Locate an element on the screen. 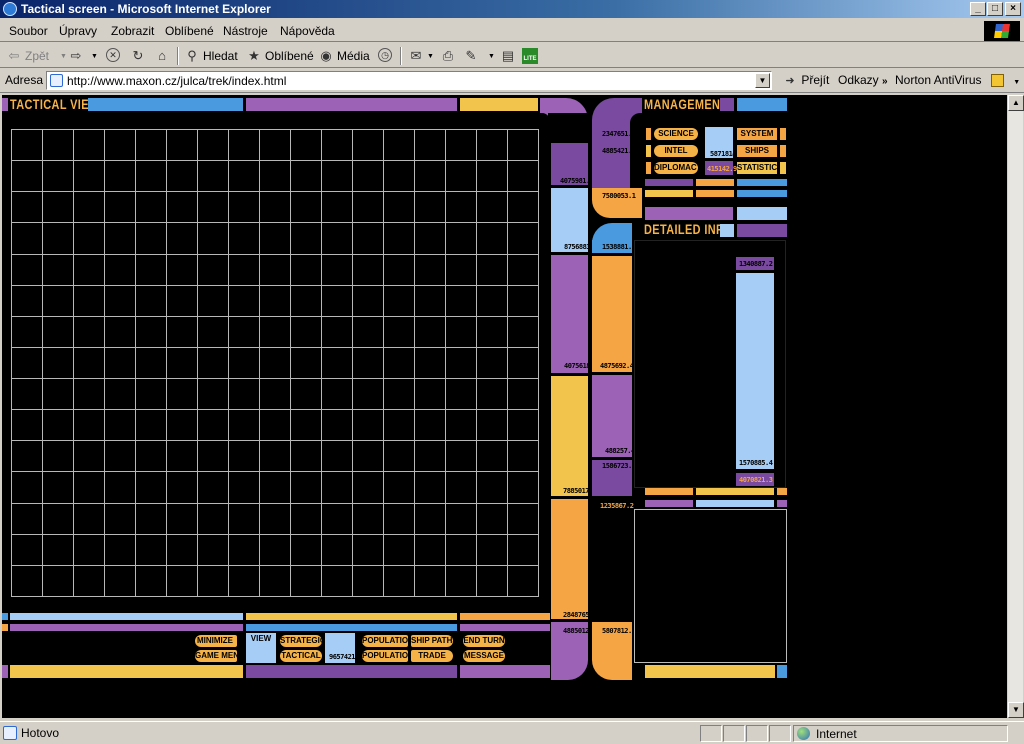  game-menu-button: GAME MENU is located at coordinates (216, 656).